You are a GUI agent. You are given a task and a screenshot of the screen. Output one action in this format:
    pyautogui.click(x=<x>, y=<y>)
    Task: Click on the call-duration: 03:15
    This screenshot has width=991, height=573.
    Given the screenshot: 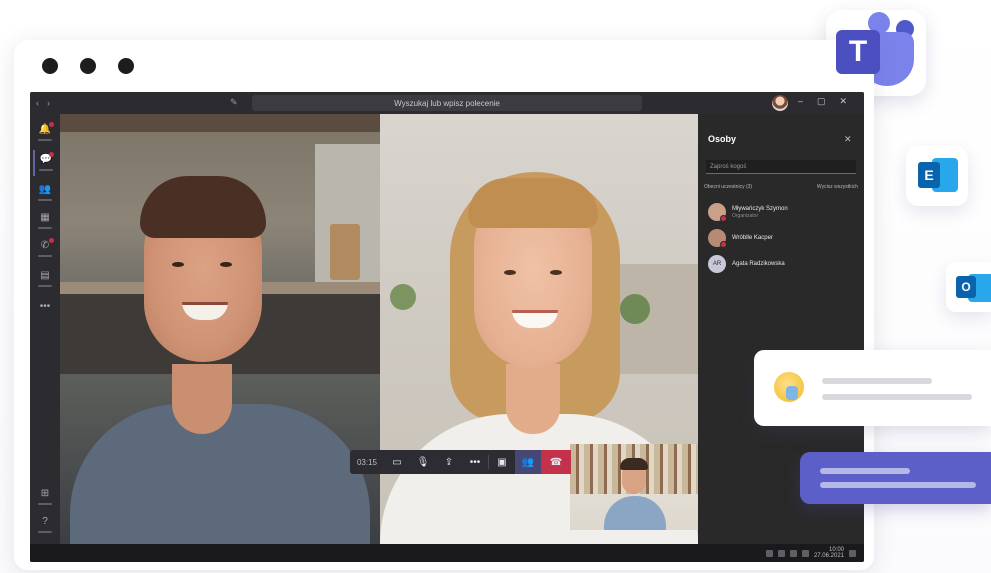 What is the action you would take?
    pyautogui.click(x=367, y=462)
    